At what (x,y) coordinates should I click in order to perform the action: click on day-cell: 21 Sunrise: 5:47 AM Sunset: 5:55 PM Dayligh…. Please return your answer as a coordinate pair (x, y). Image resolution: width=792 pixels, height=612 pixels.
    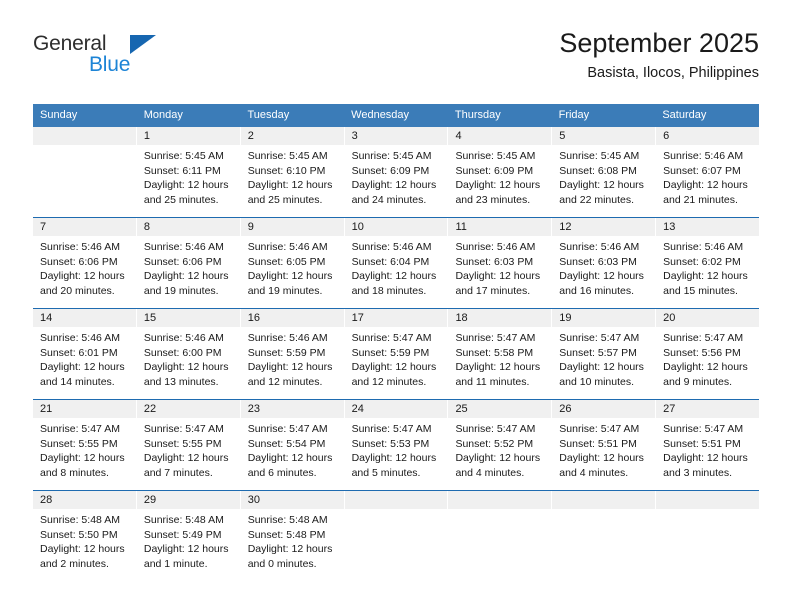
    Looking at the image, I should click on (85, 445).